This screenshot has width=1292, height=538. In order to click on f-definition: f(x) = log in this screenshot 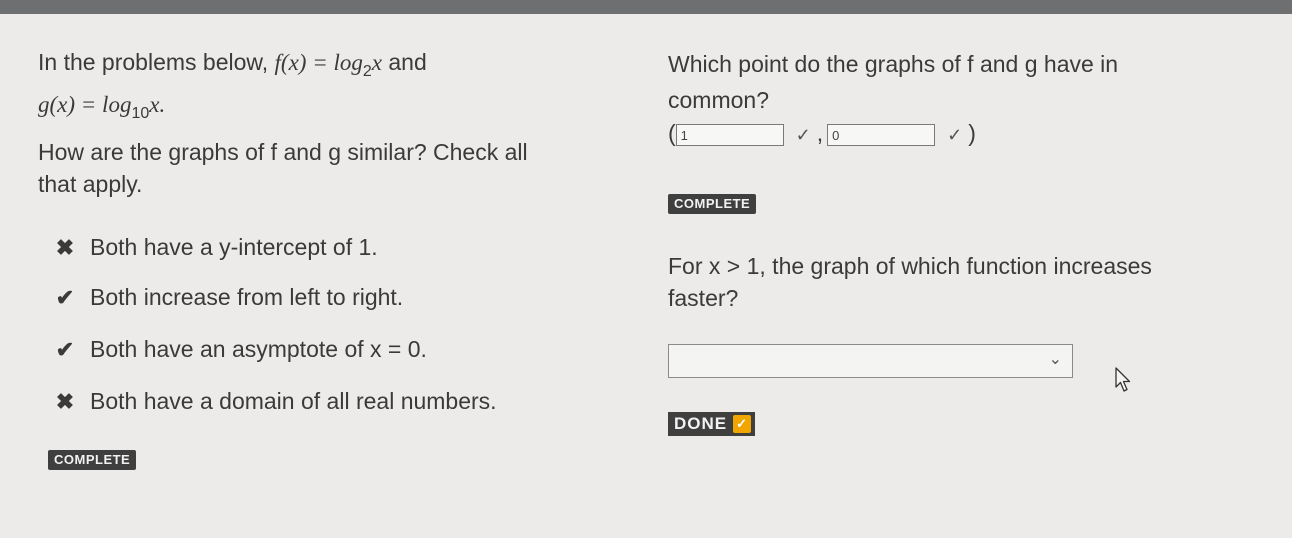, I will do `click(318, 62)`.